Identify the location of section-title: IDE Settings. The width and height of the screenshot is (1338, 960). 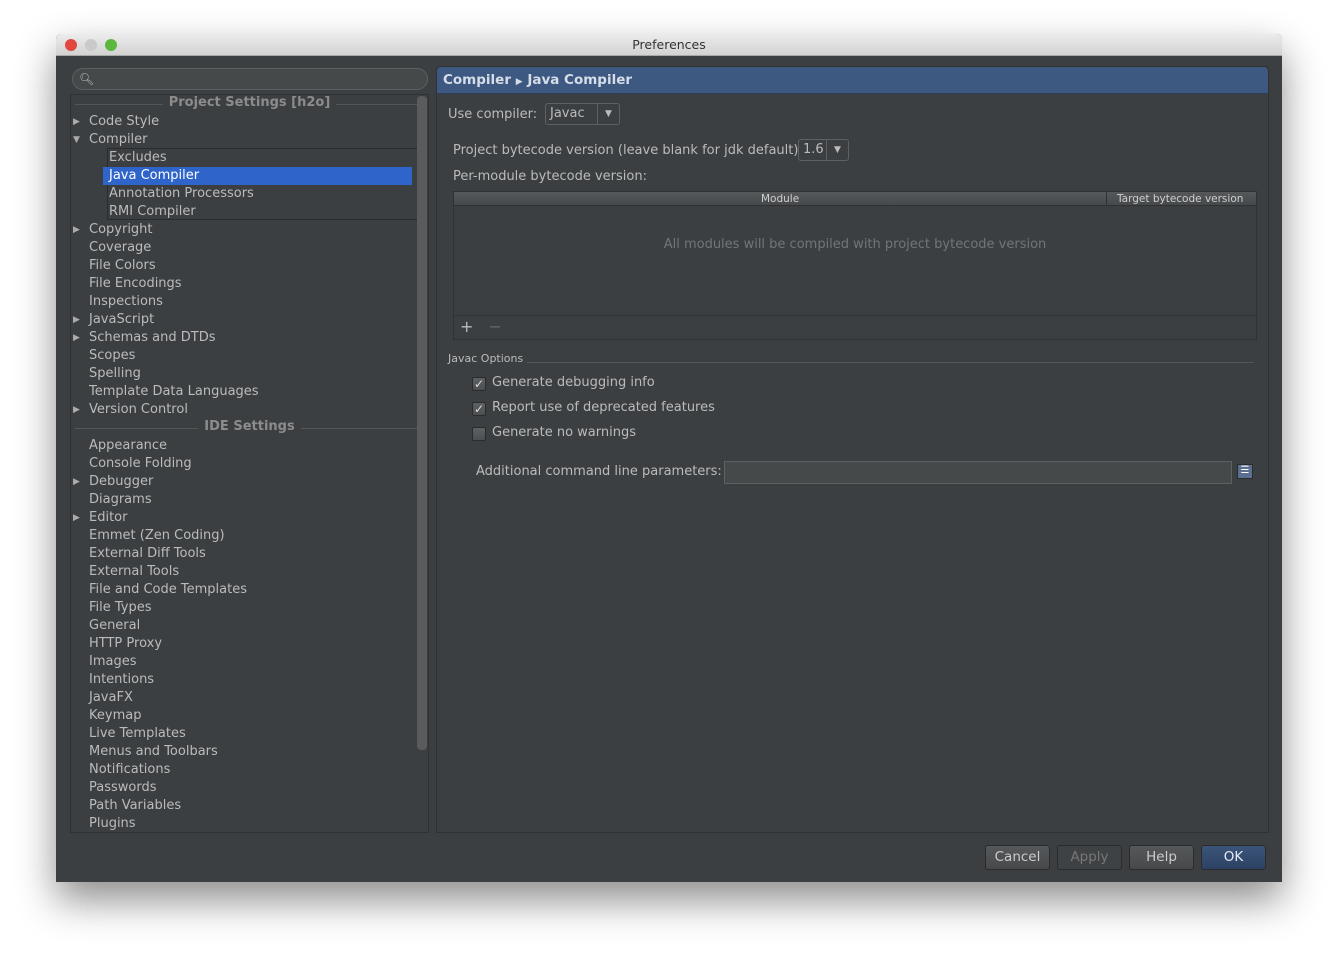
(249, 426).